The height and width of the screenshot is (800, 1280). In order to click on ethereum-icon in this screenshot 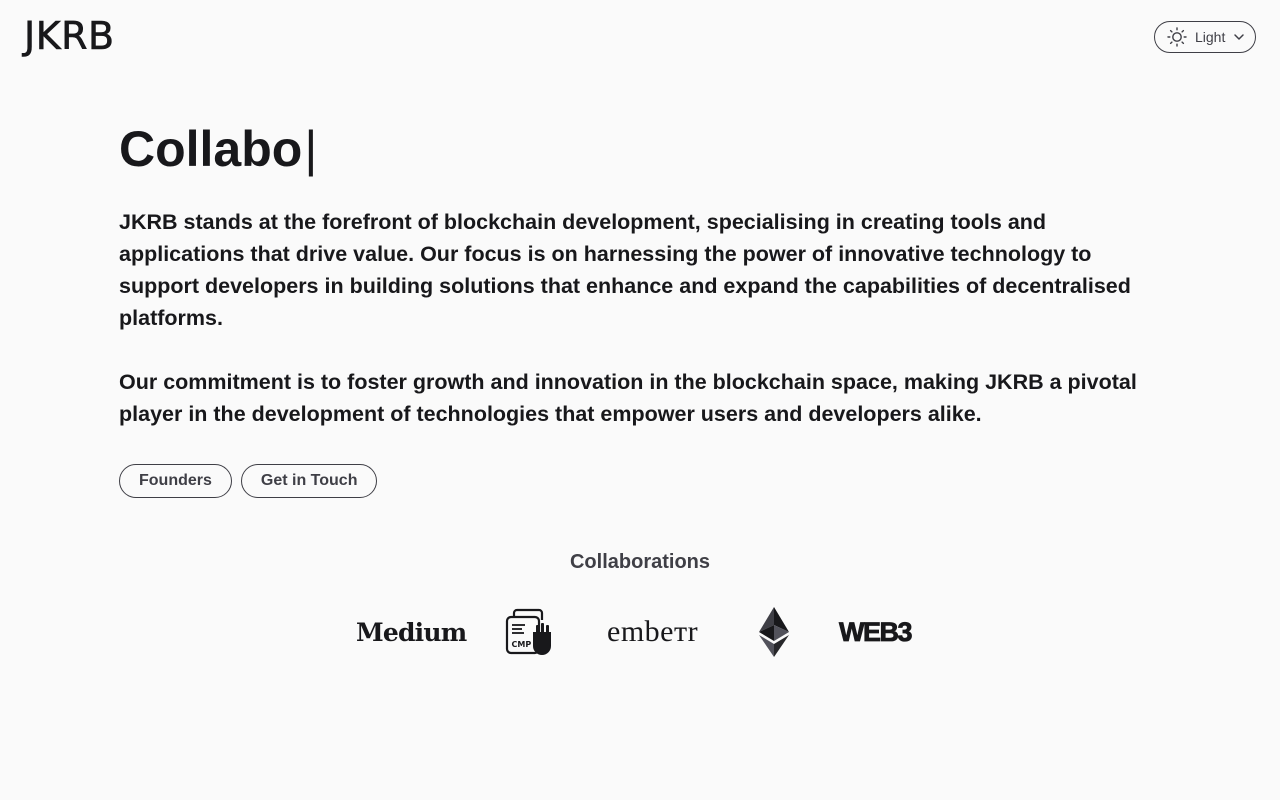, I will do `click(774, 632)`.